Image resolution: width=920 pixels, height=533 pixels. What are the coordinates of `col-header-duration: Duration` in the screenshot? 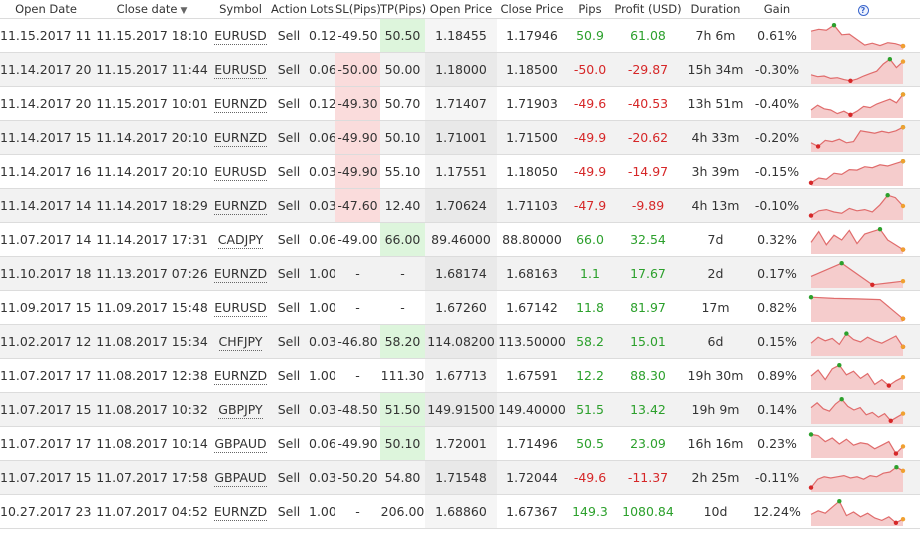 It's located at (715, 9).